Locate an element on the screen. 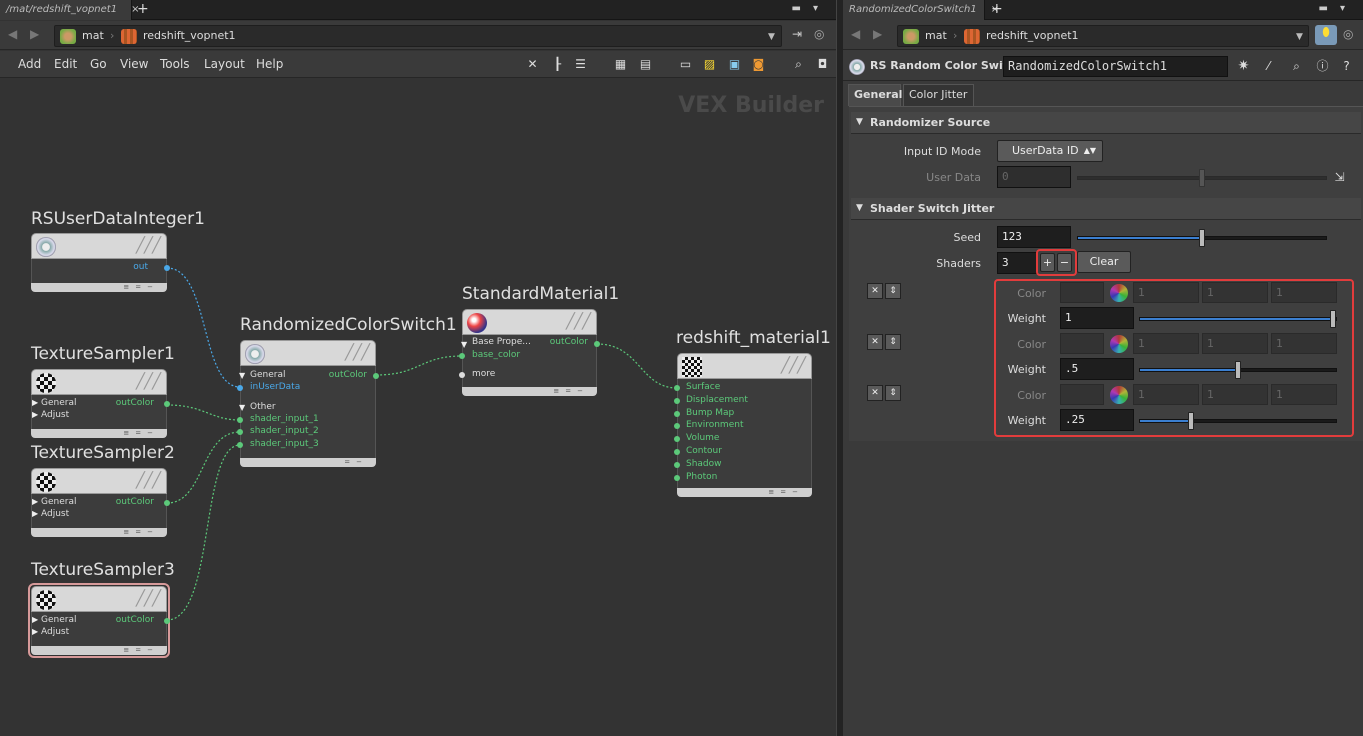 Image resolution: width=1363 pixels, height=736 pixels. crumb-vopnet: redshift_vopnet1 is located at coordinates (1032, 35).